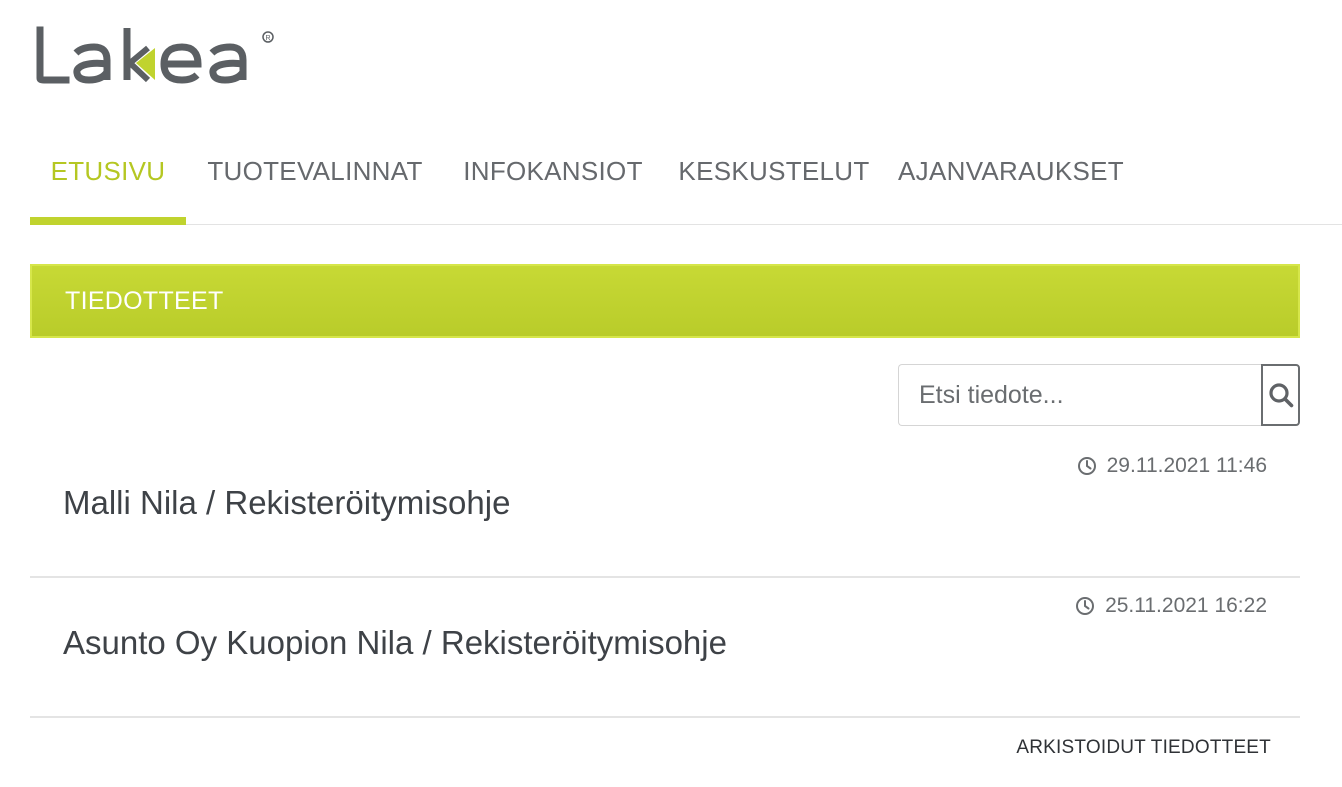 This screenshot has height=787, width=1342. What do you see at coordinates (315, 182) in the screenshot?
I see `tab-tuotevalinnat: TUOTEVALINNAT` at bounding box center [315, 182].